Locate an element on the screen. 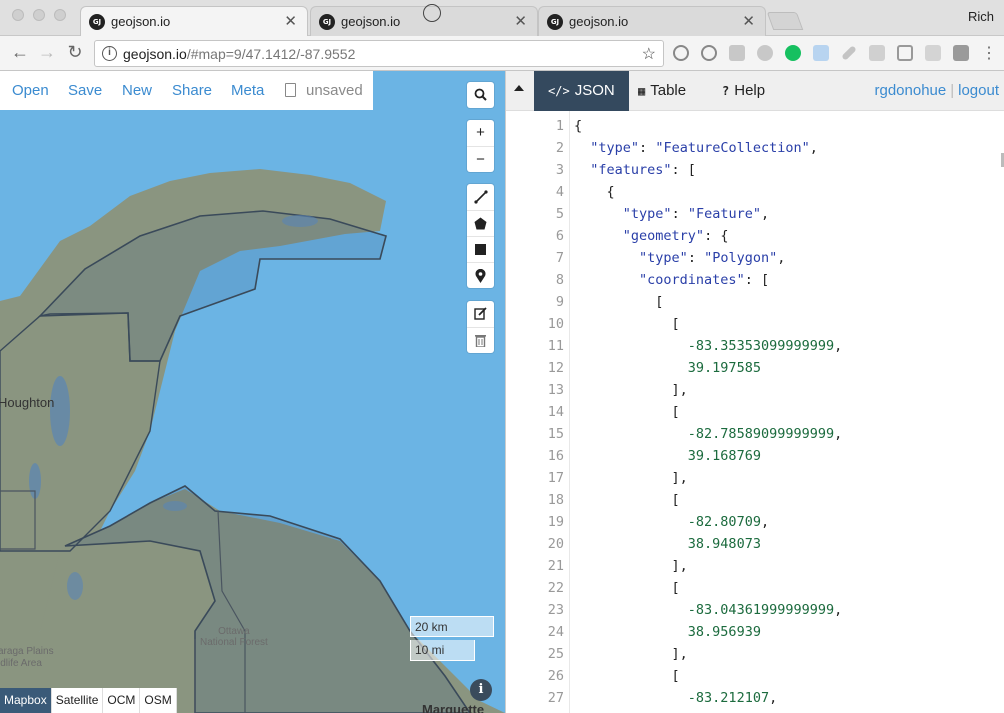  panel-header: </> JSON ▦ Table ? Help rgdonohue | logout is located at coordinates (755, 91).